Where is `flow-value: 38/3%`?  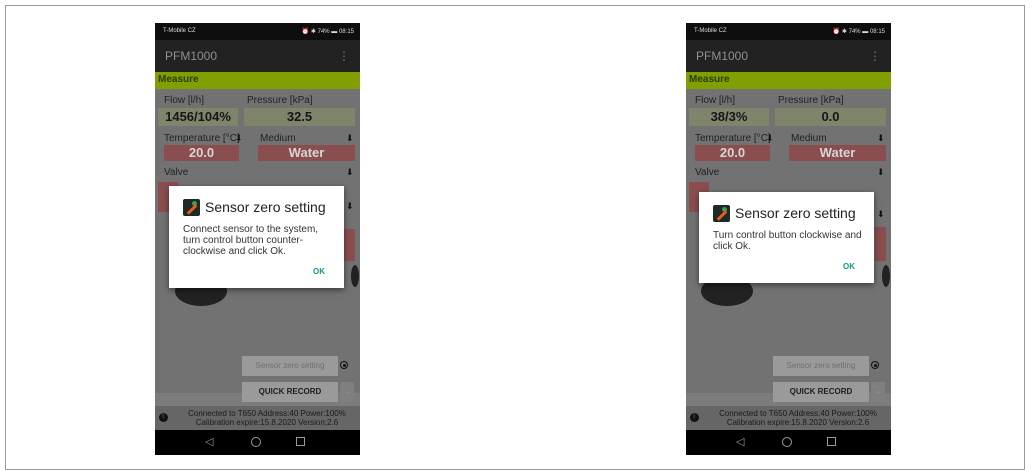 flow-value: 38/3% is located at coordinates (729, 117).